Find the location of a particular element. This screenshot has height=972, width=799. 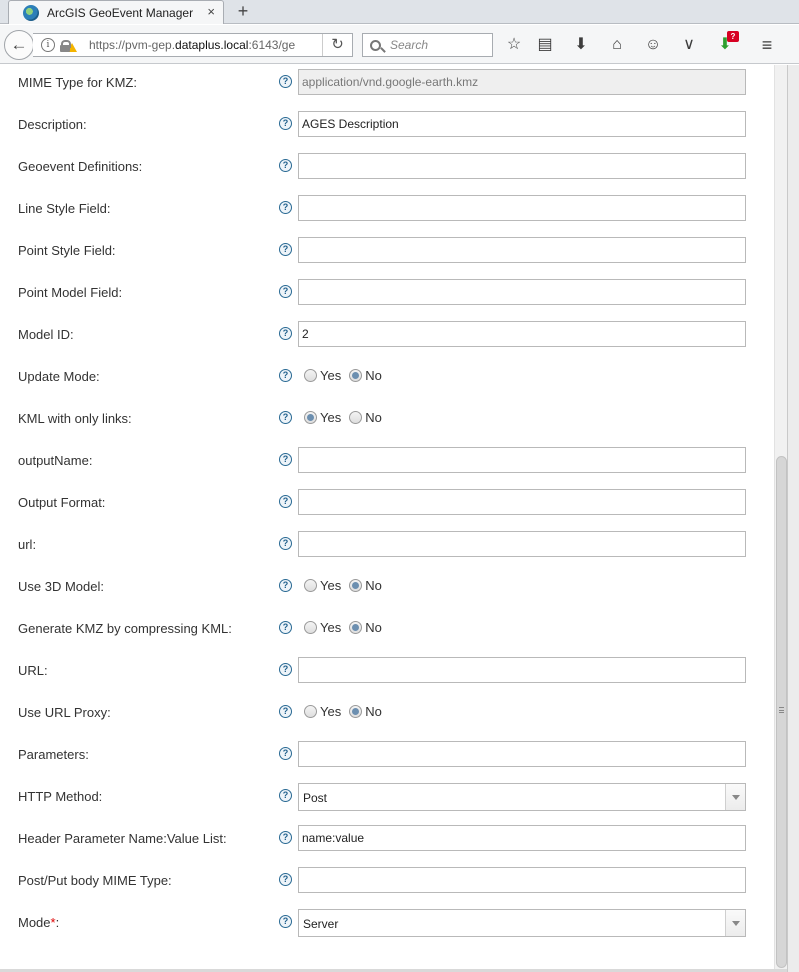

form-row: Post/Put body MIME Type:? is located at coordinates (387, 880).